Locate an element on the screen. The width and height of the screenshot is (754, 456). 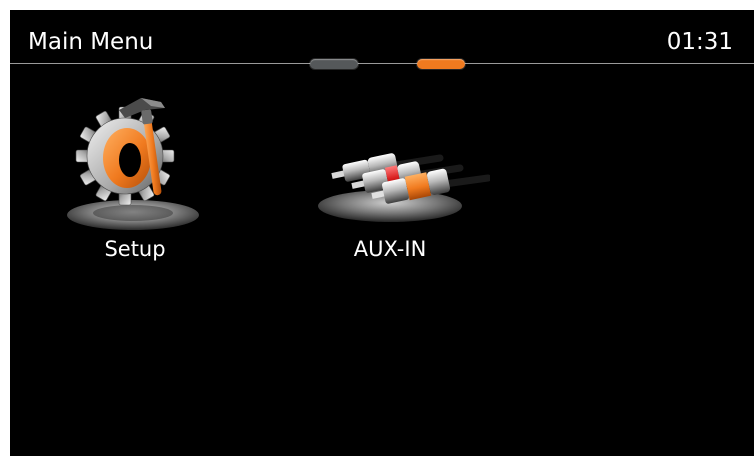
page-title: Main Menu is located at coordinates (91, 42).